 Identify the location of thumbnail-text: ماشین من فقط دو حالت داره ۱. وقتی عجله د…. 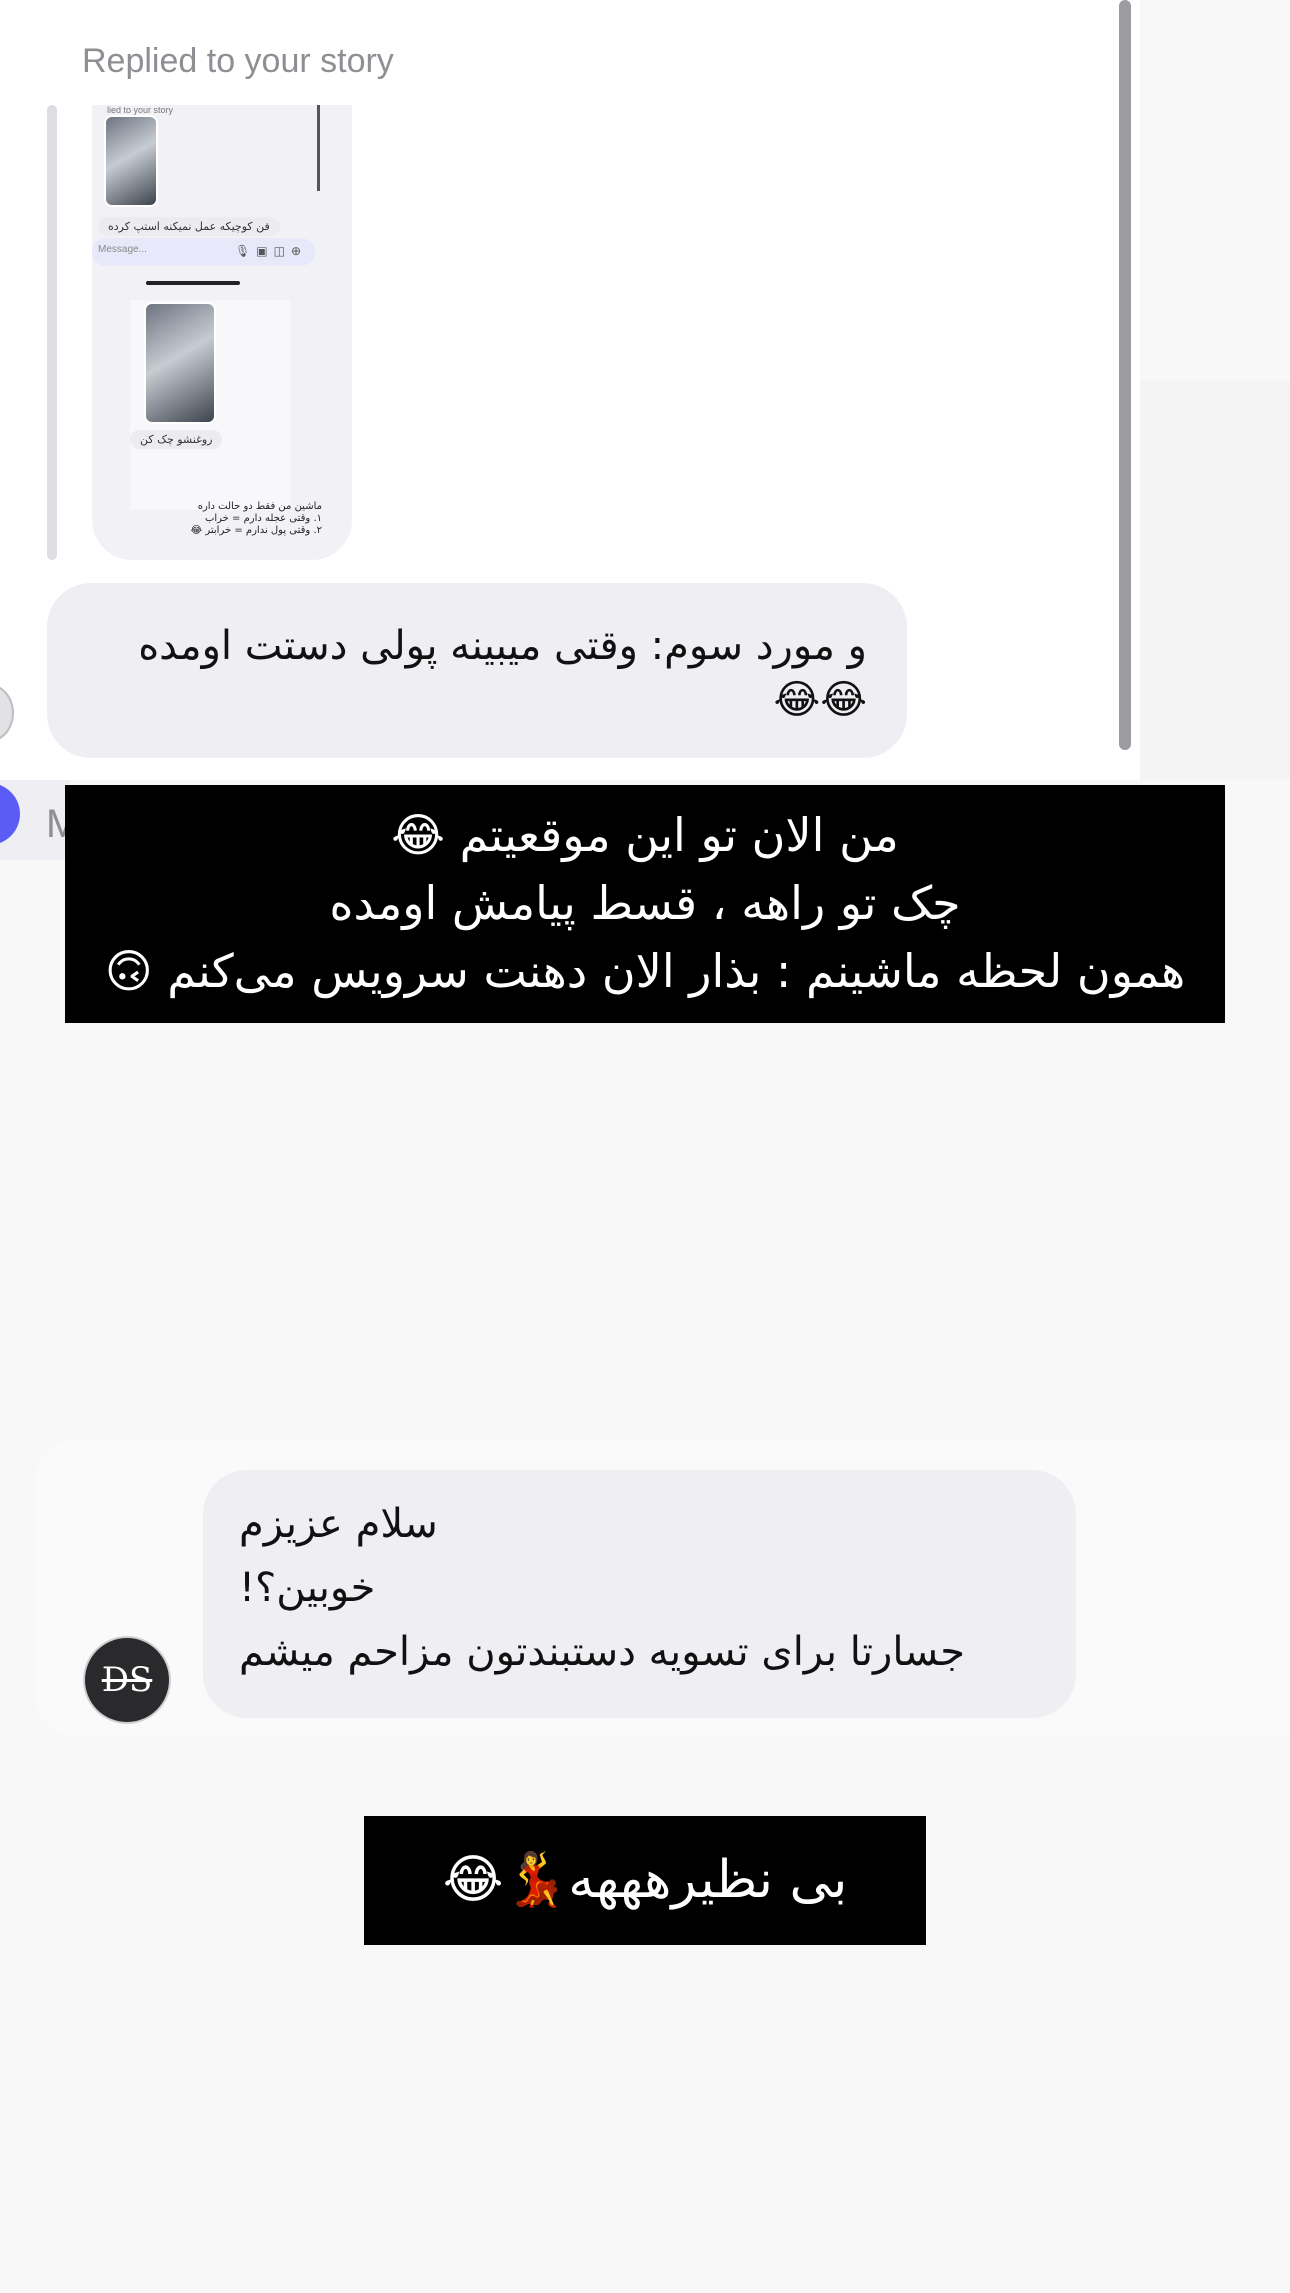
(256, 518).